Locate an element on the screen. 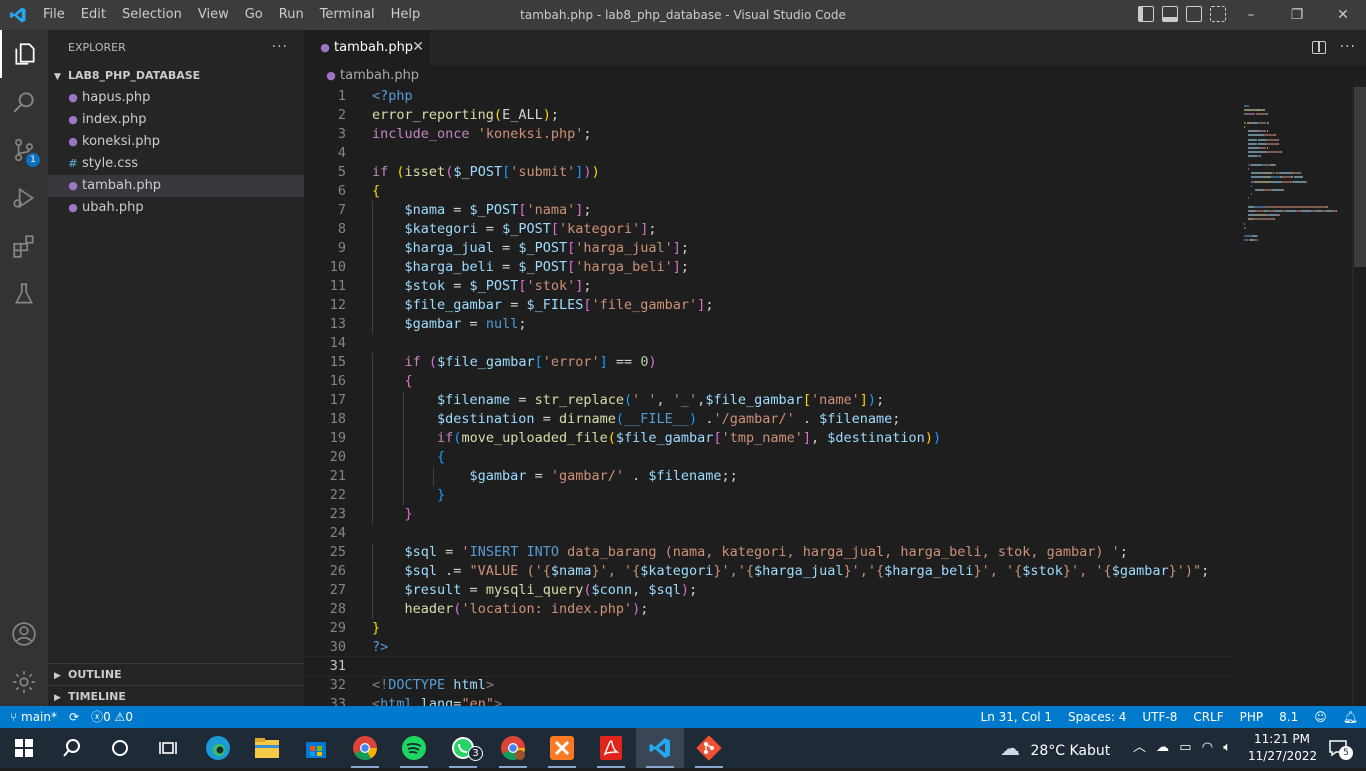 The width and height of the screenshot is (1366, 771). action-center-icon: 5 is located at coordinates (1338, 748).